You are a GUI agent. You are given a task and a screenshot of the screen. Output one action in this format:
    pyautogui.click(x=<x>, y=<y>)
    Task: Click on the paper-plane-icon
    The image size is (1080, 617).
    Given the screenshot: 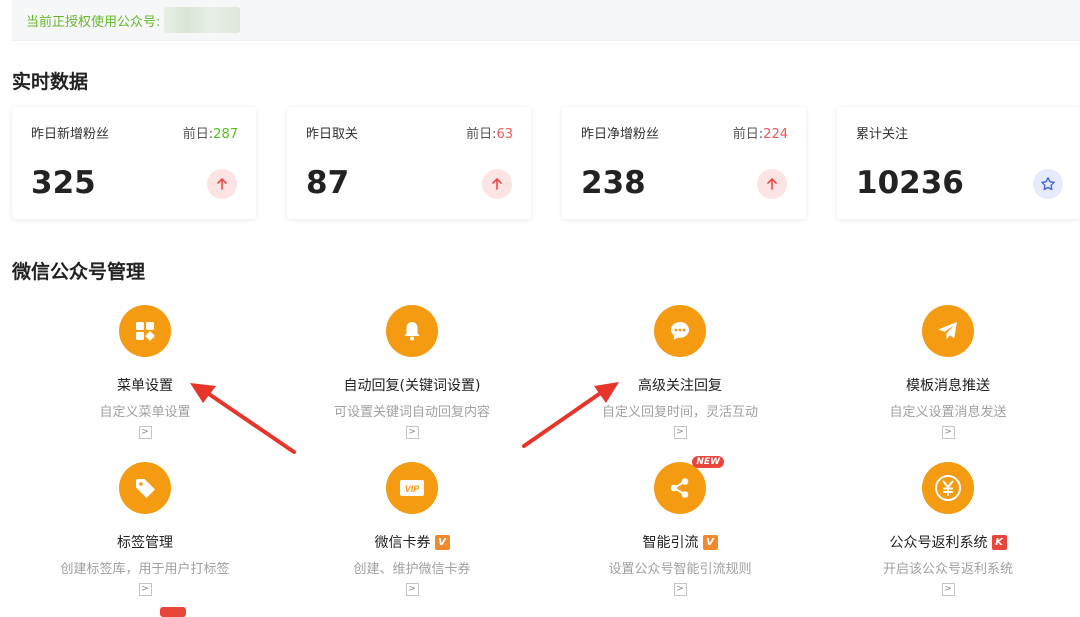 What is the action you would take?
    pyautogui.click(x=948, y=331)
    